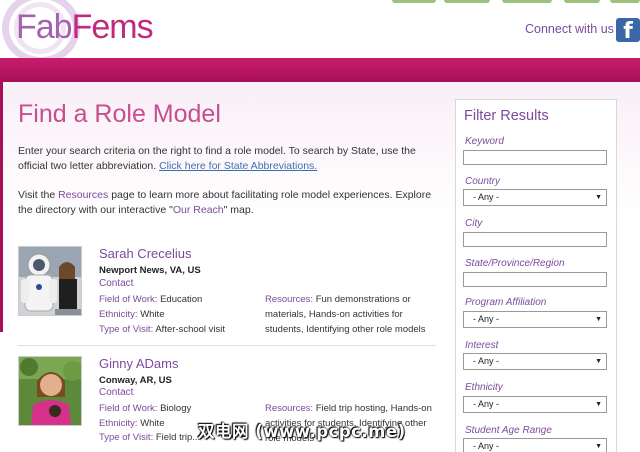 Image resolution: width=640 pixels, height=452 pixels. Describe the element at coordinates (145, 408) in the screenshot. I see `field-of-work-row: Field of Work: Biology` at that location.